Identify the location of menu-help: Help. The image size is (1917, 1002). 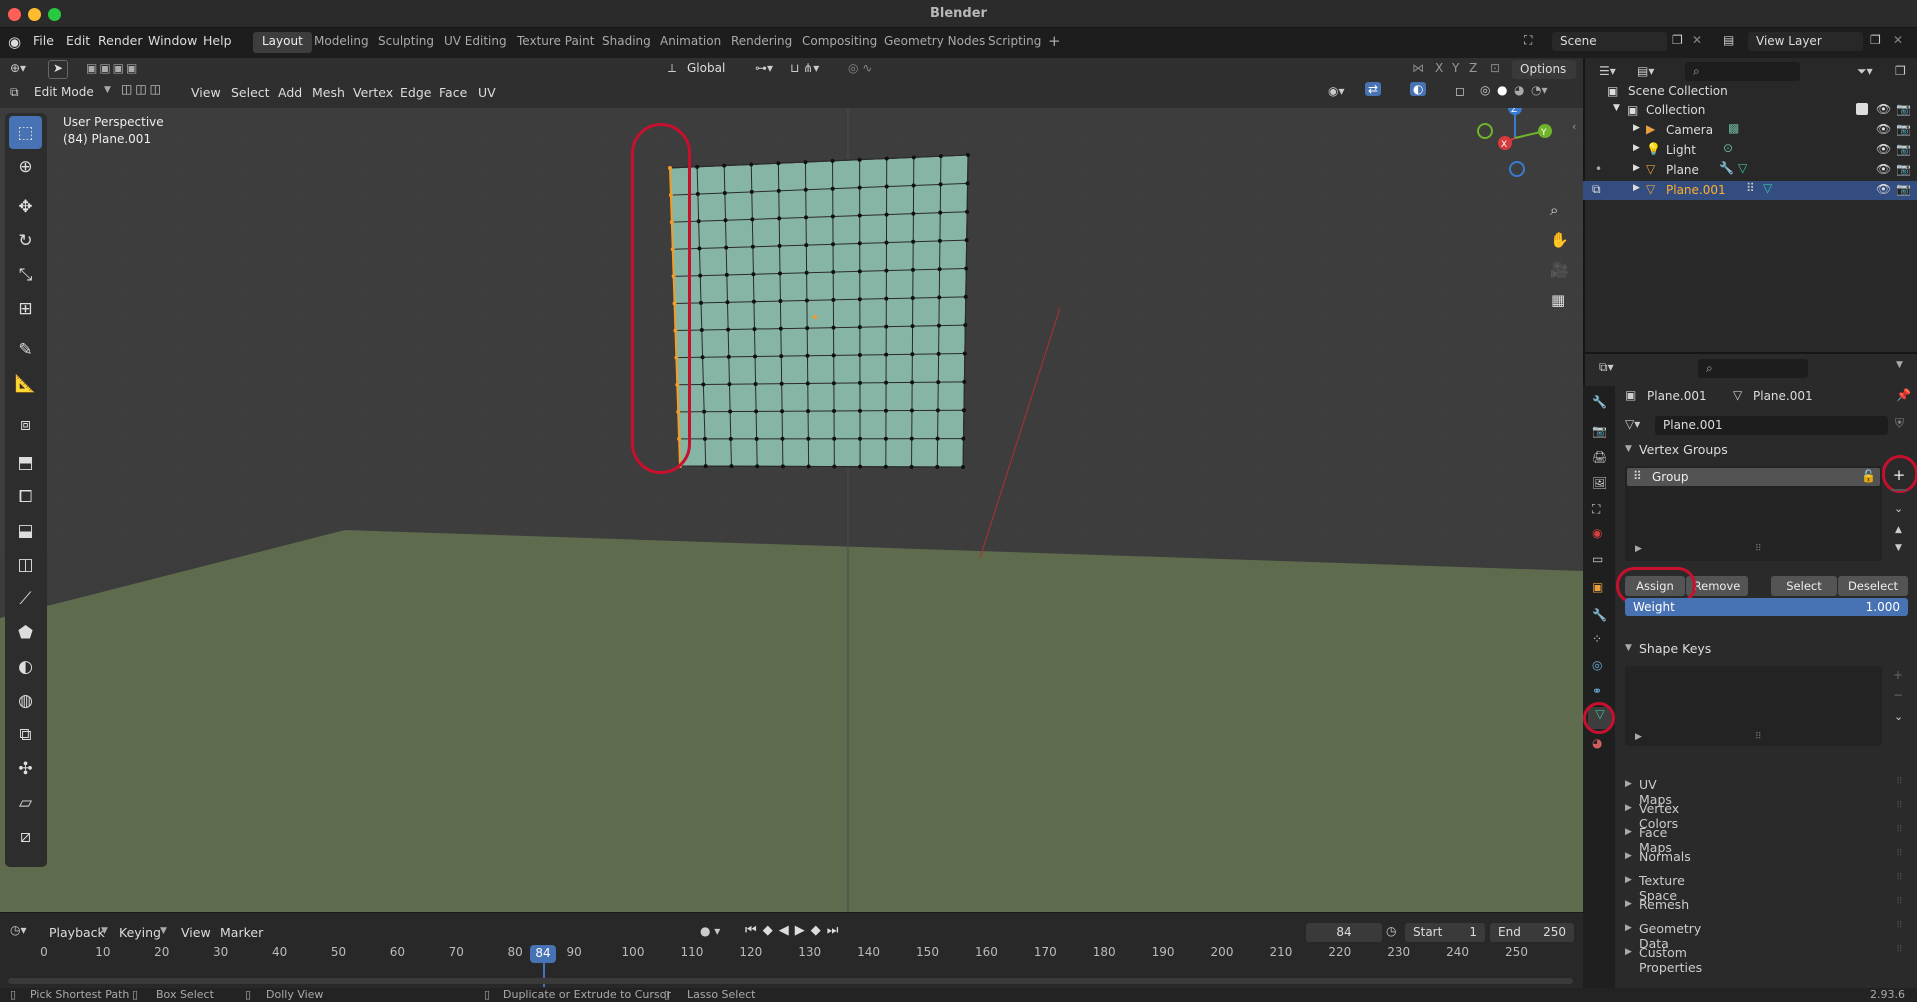
(217, 40).